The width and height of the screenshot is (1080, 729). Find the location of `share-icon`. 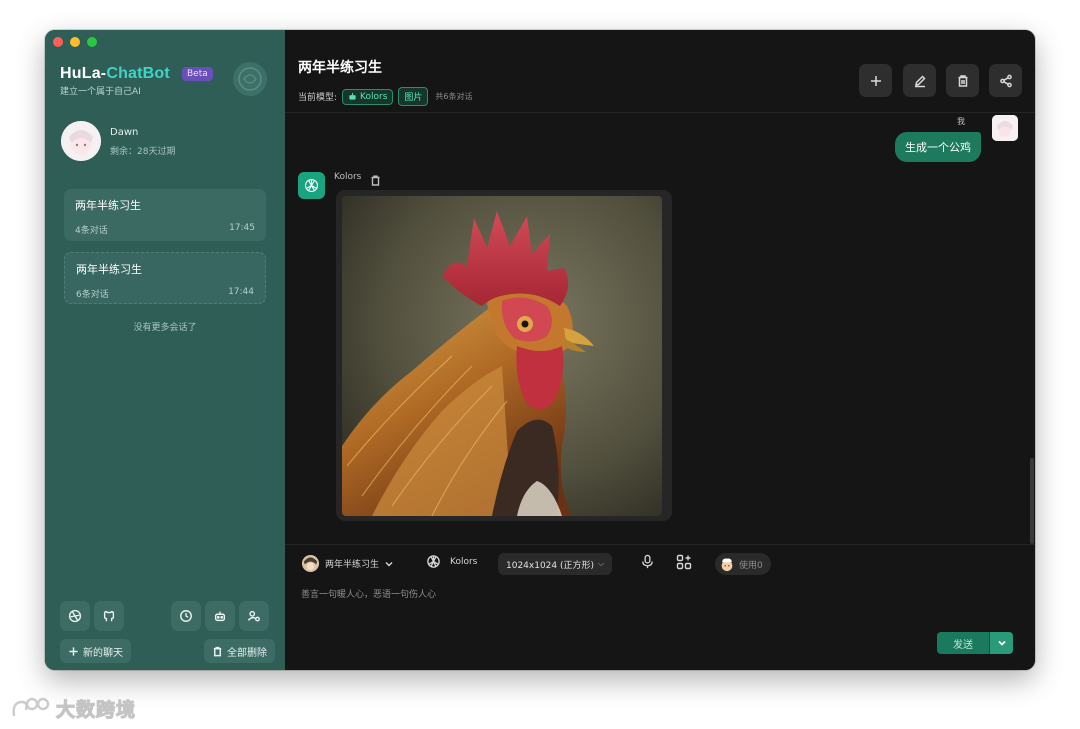

share-icon is located at coordinates (1005, 80).